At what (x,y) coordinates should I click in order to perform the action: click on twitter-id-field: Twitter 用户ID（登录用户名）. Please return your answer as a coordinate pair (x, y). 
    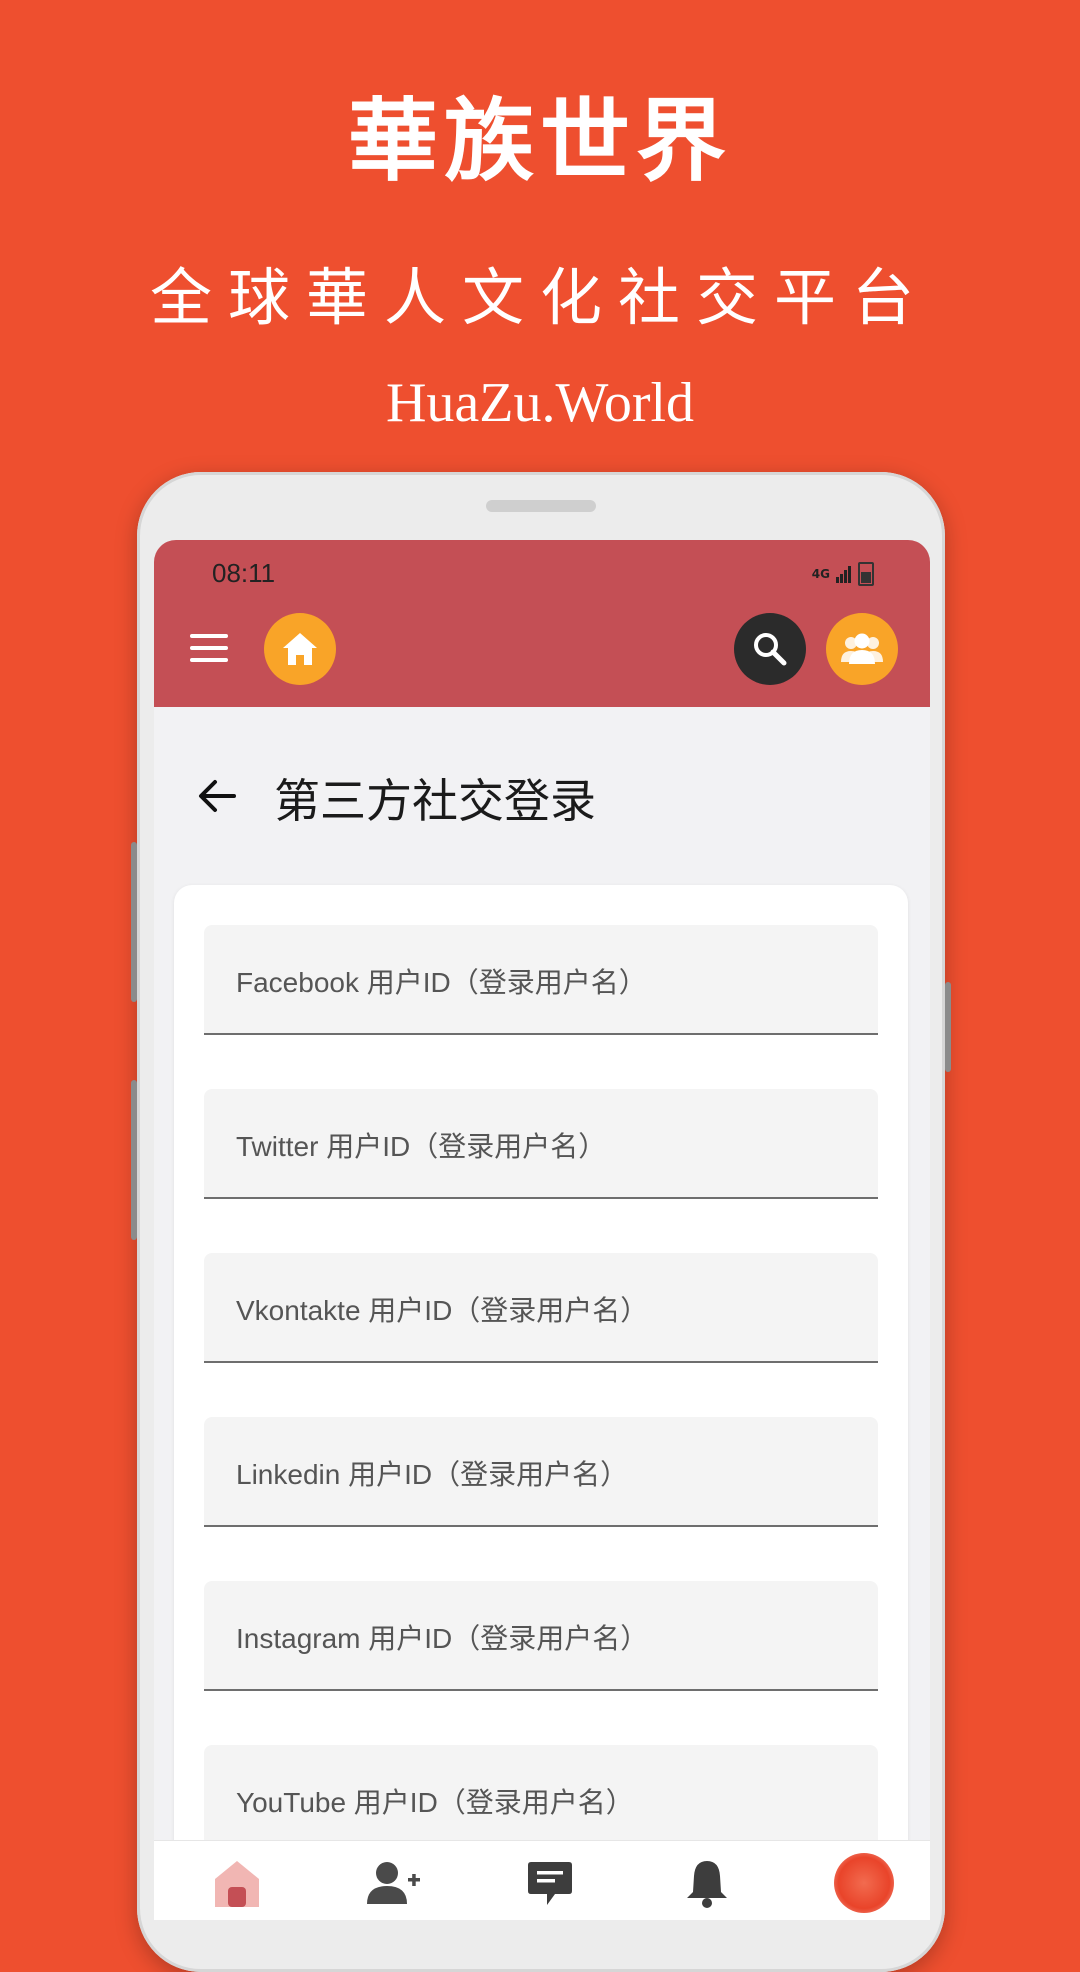
    Looking at the image, I should click on (541, 1144).